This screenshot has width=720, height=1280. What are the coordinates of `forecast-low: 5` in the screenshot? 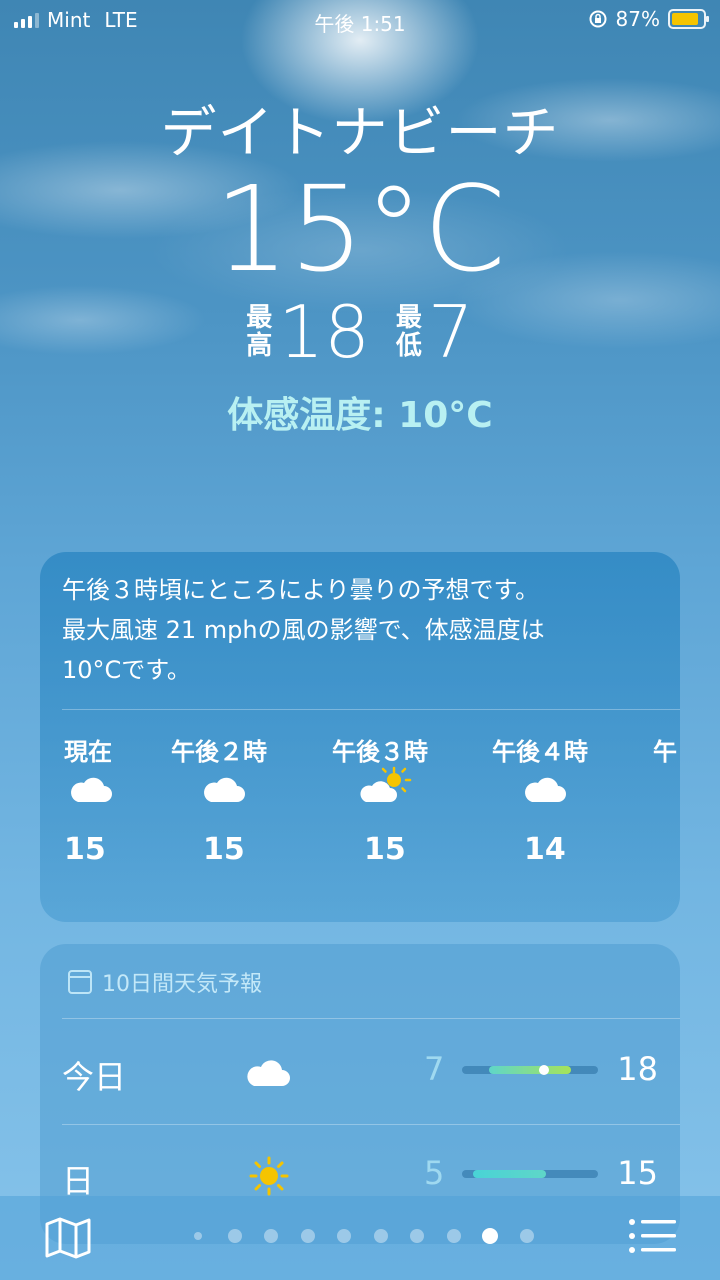 It's located at (434, 1173).